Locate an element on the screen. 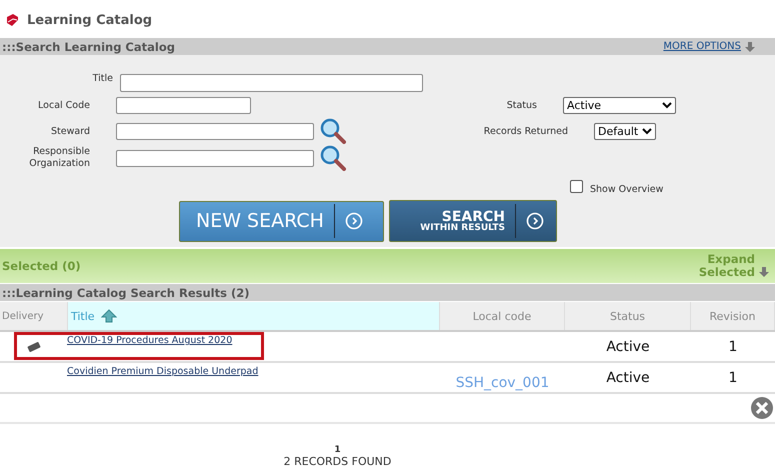  column-header: Title is located at coordinates (254, 316).